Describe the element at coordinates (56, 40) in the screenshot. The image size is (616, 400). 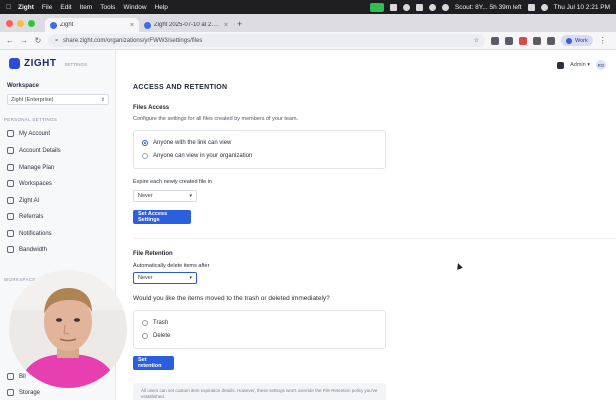
I see `site-info-icon: ⚬` at that location.